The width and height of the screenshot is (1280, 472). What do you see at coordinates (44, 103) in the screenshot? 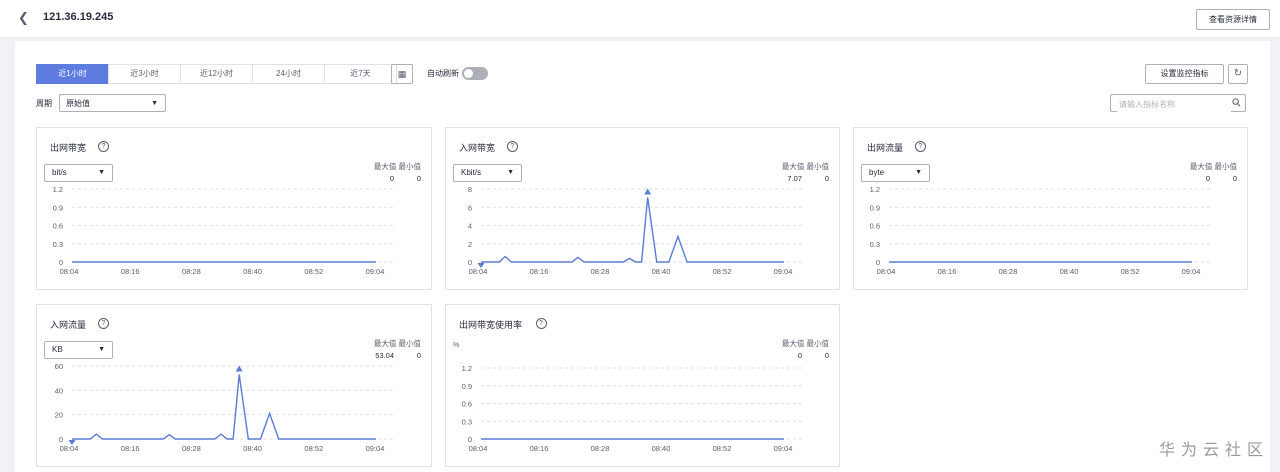
I see `period-label: 周期` at bounding box center [44, 103].